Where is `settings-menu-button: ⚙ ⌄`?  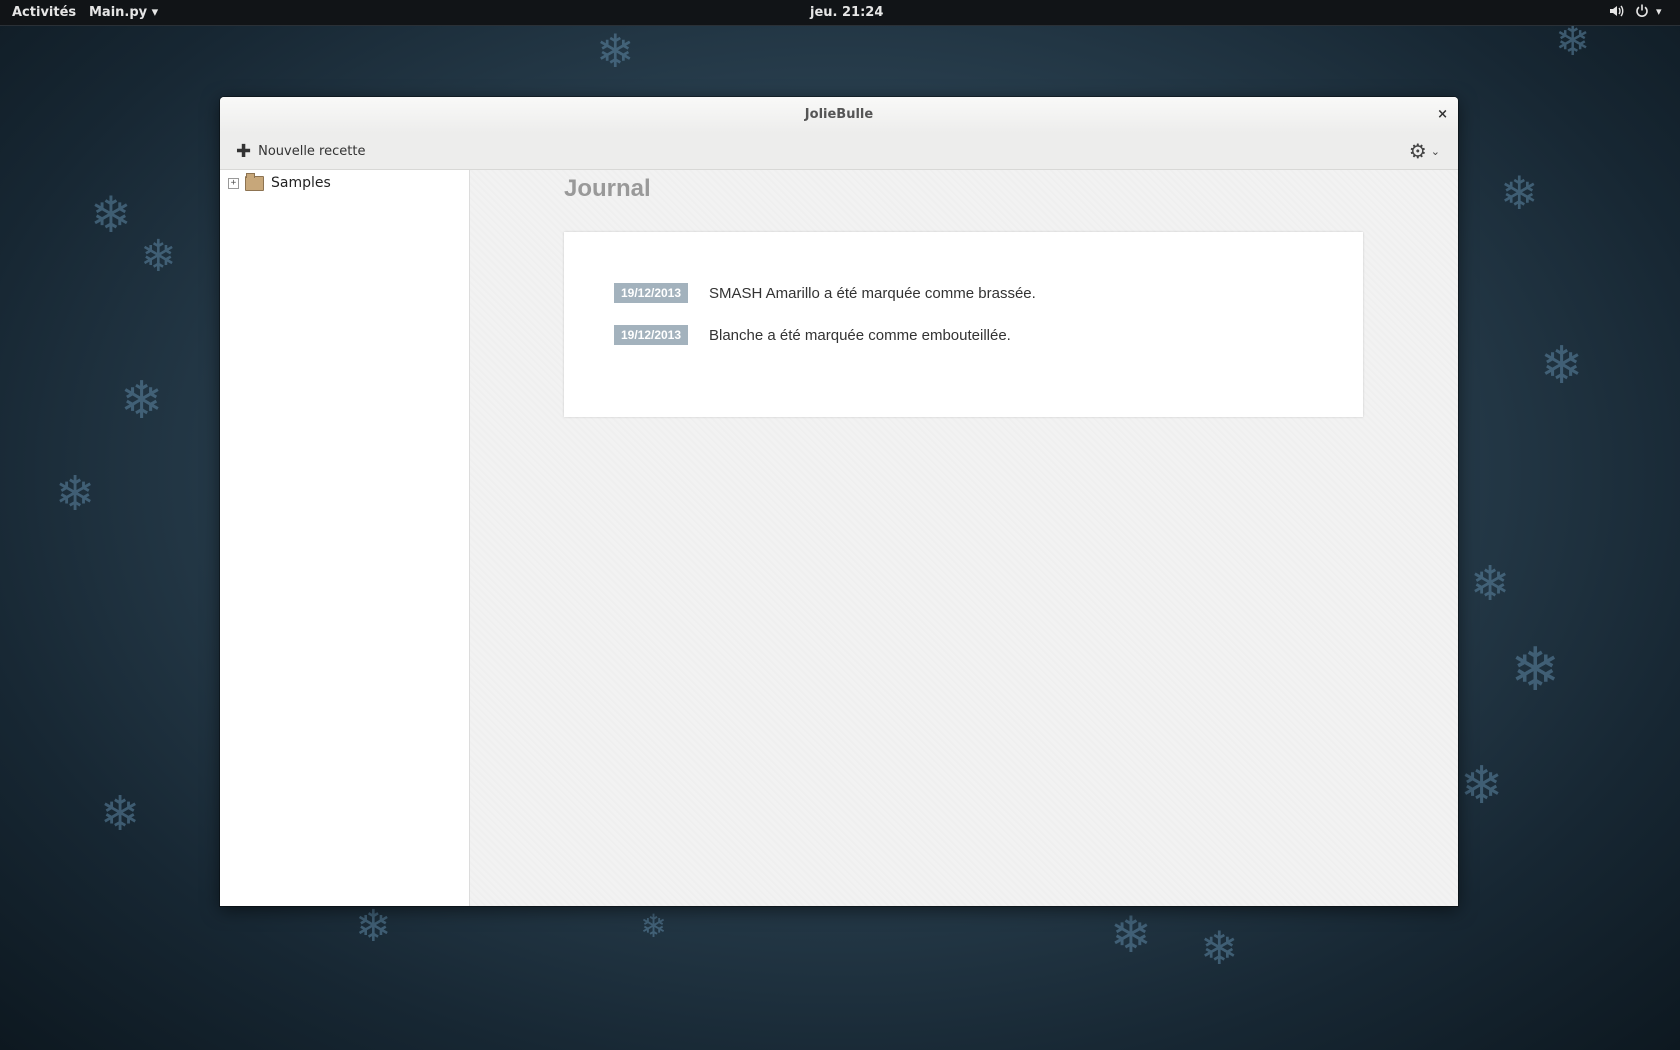 settings-menu-button: ⚙ ⌄ is located at coordinates (1424, 151).